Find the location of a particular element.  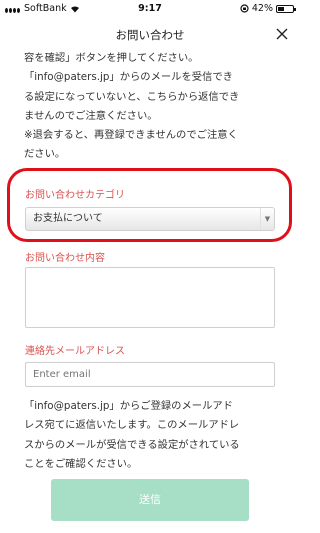

status-right: 42% is located at coordinates (268, 8).